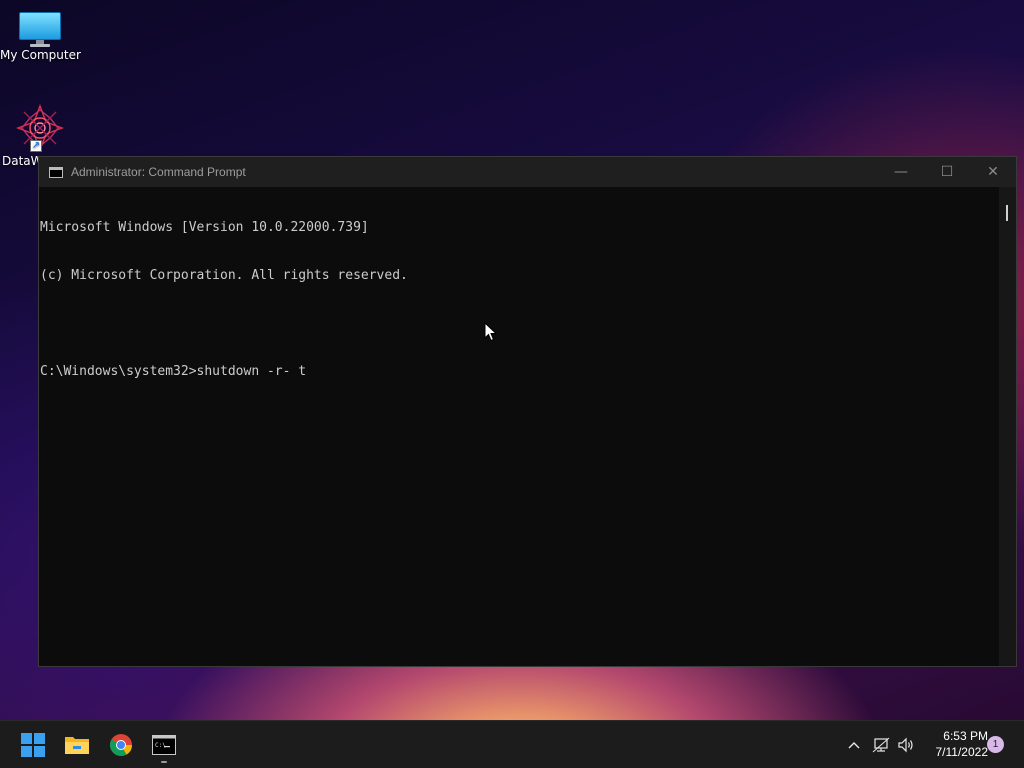 This screenshot has height=768, width=1024. I want to click on window-controls: — ☐ ✕, so click(947, 172).